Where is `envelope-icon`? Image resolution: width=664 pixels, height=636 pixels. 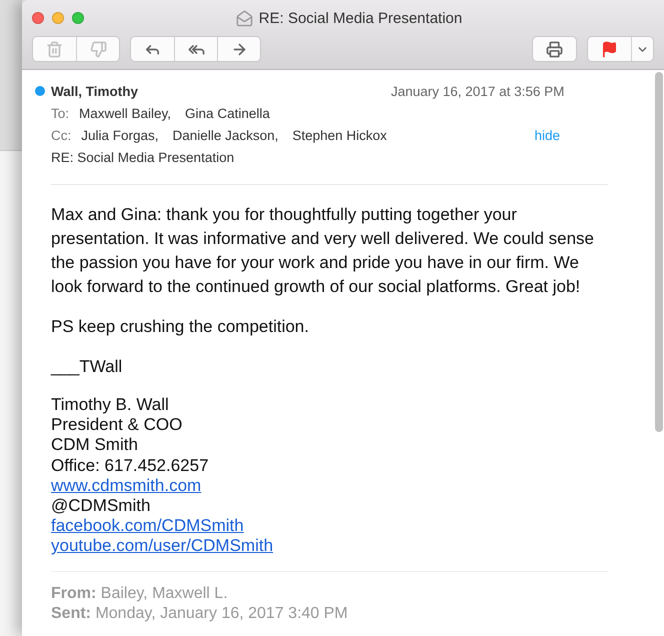
envelope-icon is located at coordinates (244, 18).